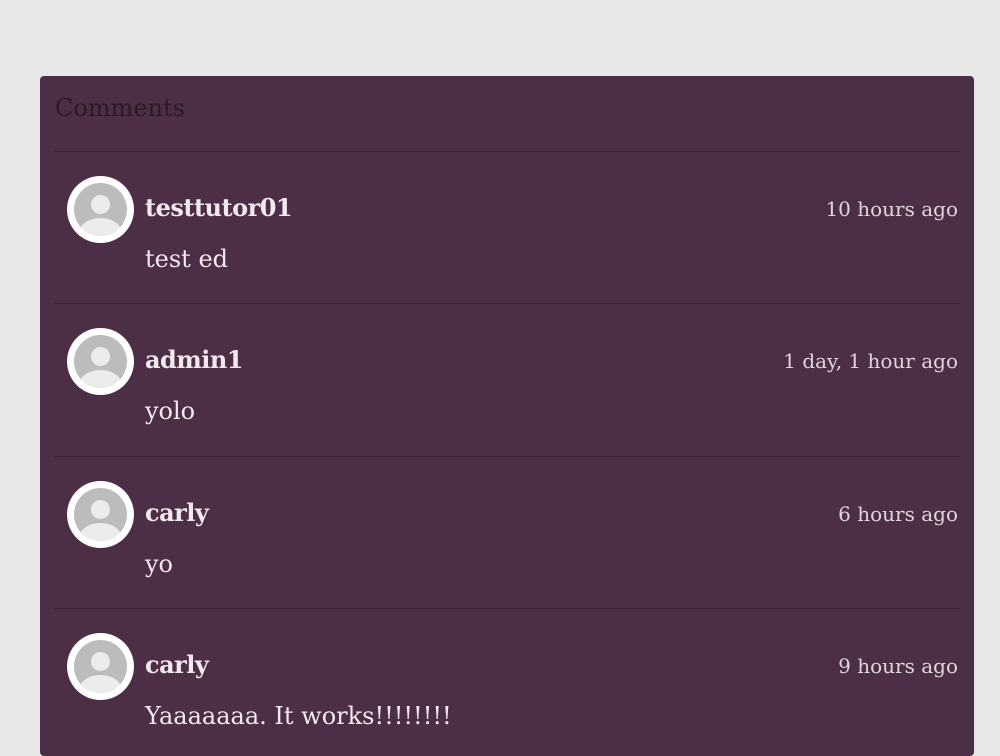 The image size is (1000, 756). Describe the element at coordinates (898, 514) in the screenshot. I see `comment-timestamp: 6 hours ago` at that location.